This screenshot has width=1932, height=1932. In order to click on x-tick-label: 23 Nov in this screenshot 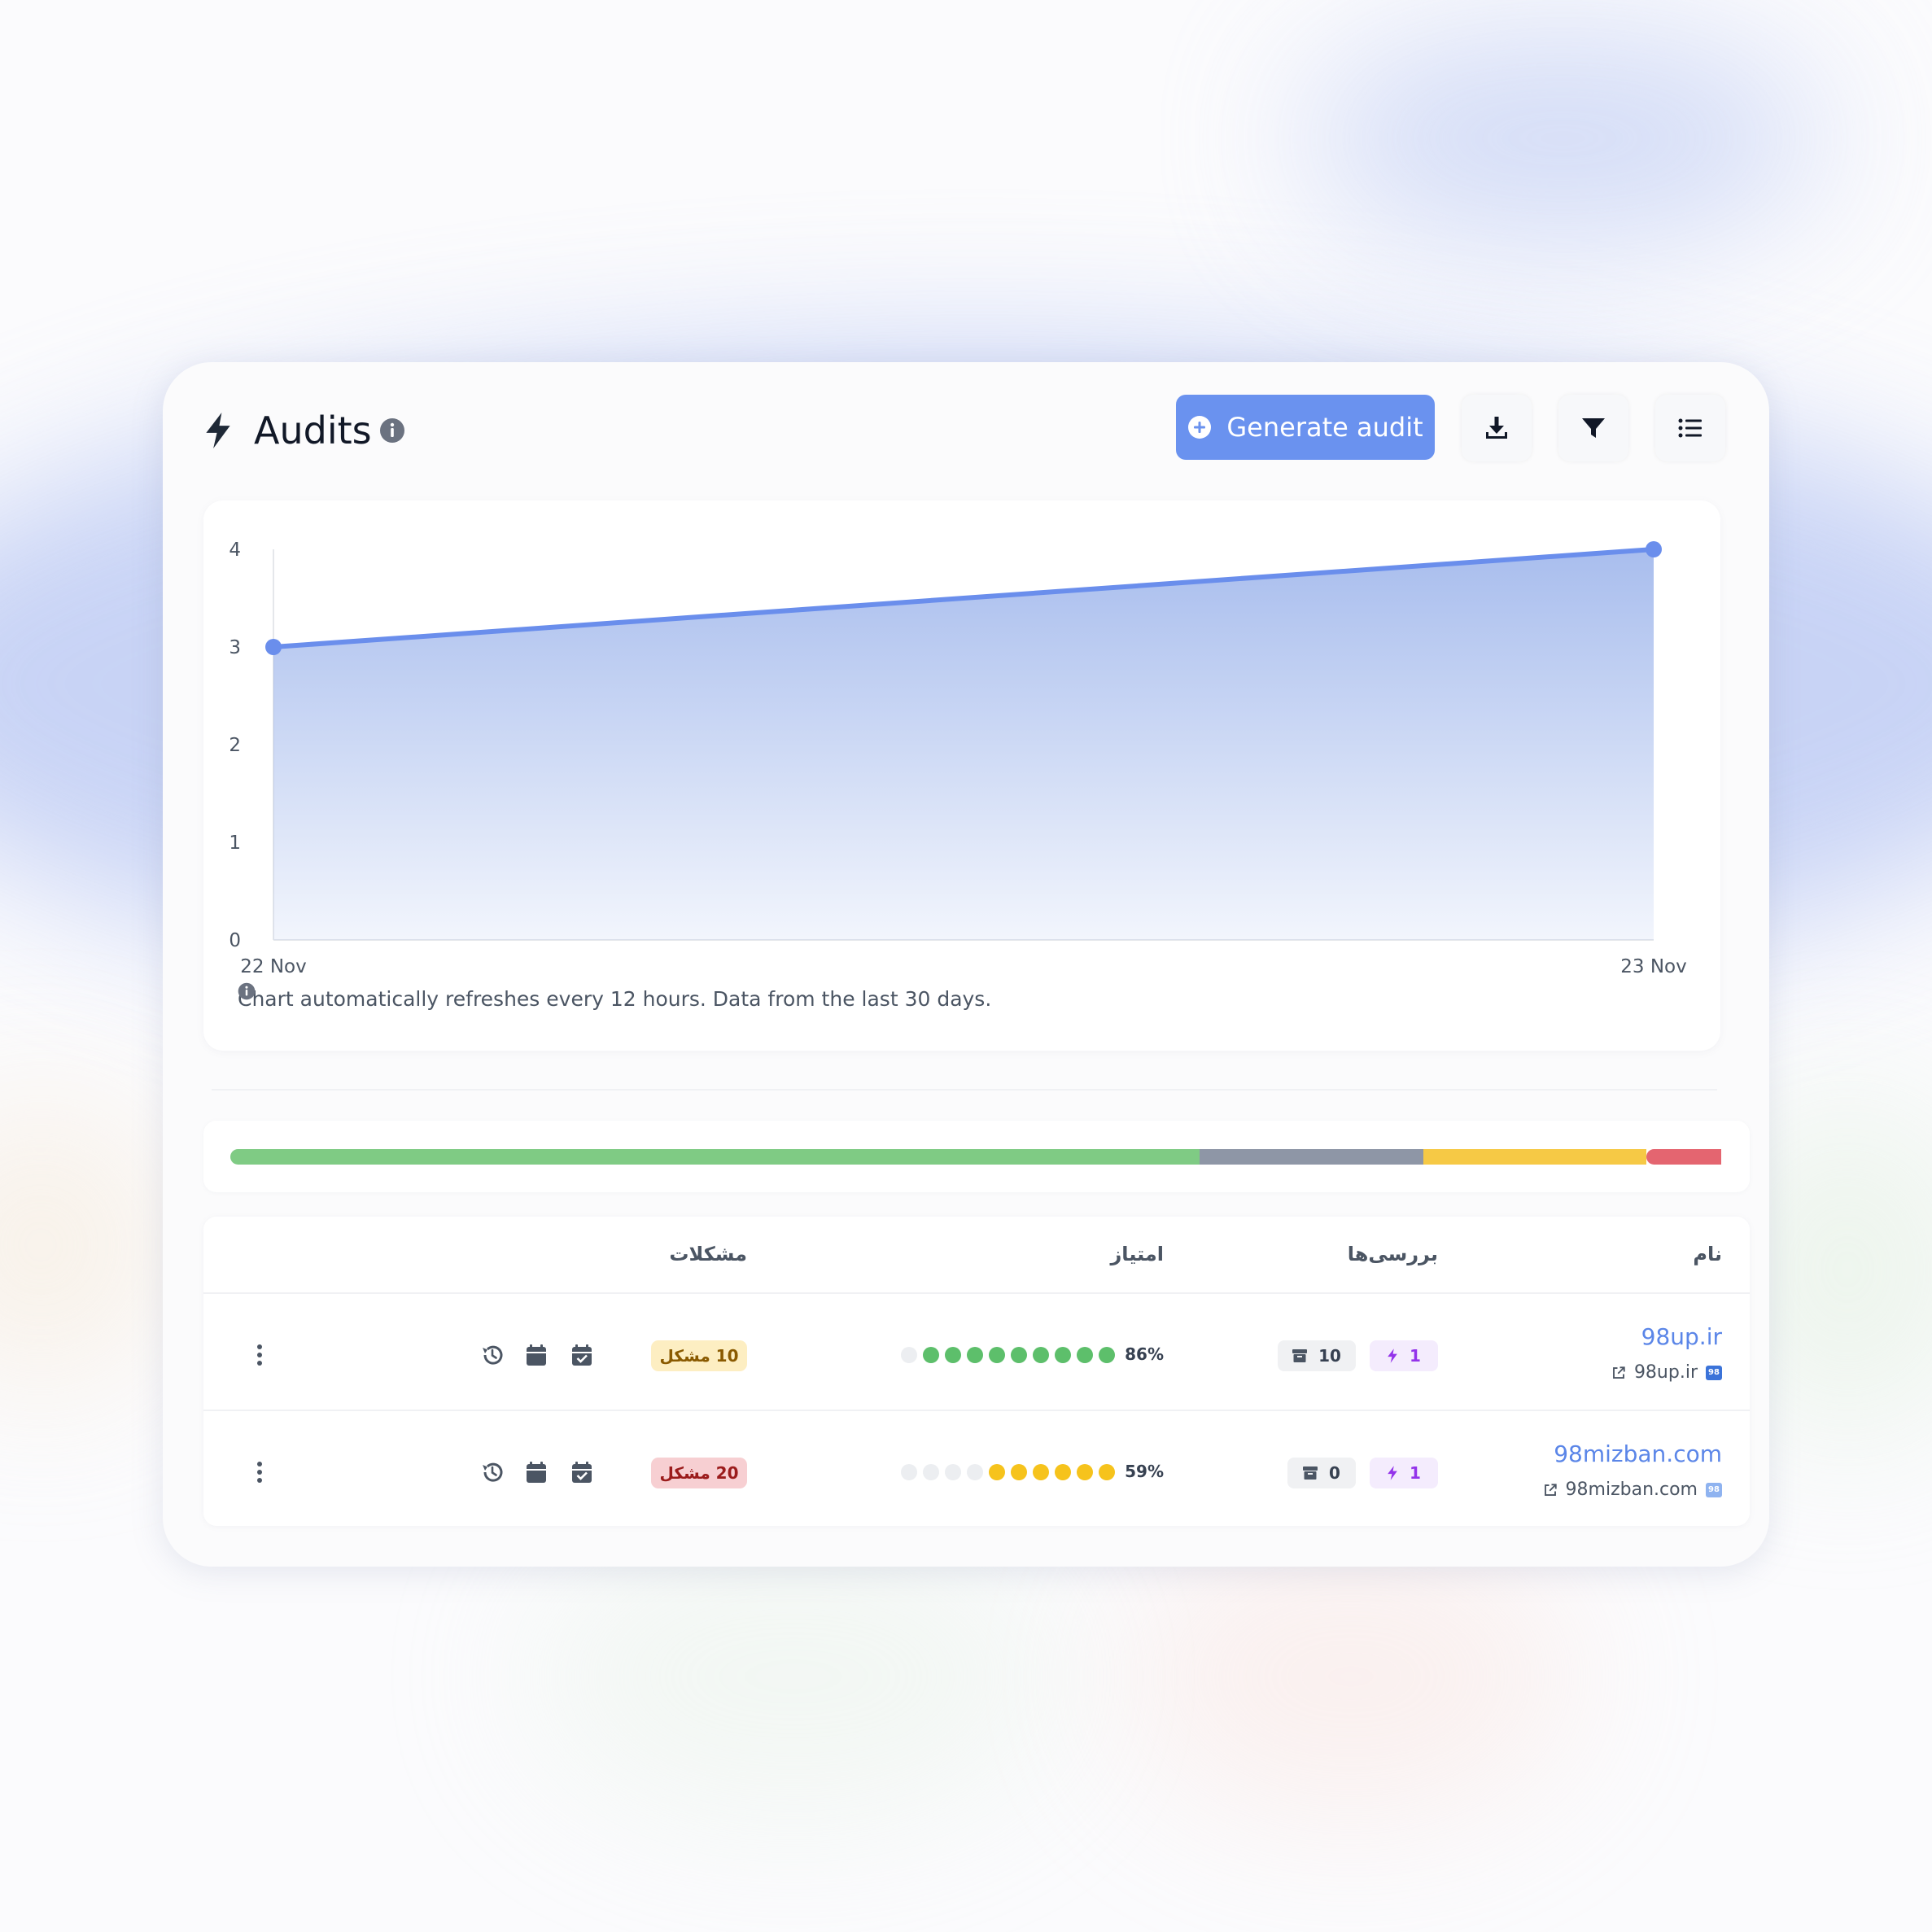, I will do `click(1653, 966)`.